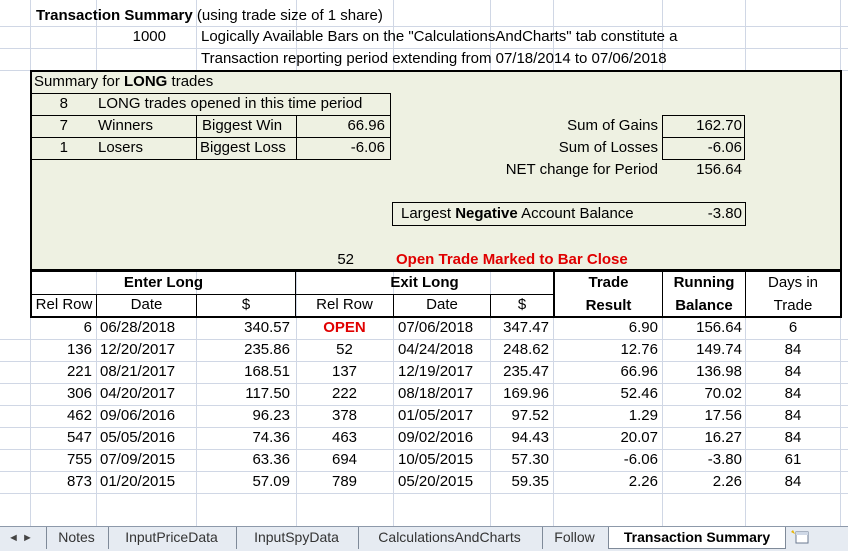 This screenshot has height=551, width=848. I want to click on trade-result-cell: 2.26, so click(643, 481).